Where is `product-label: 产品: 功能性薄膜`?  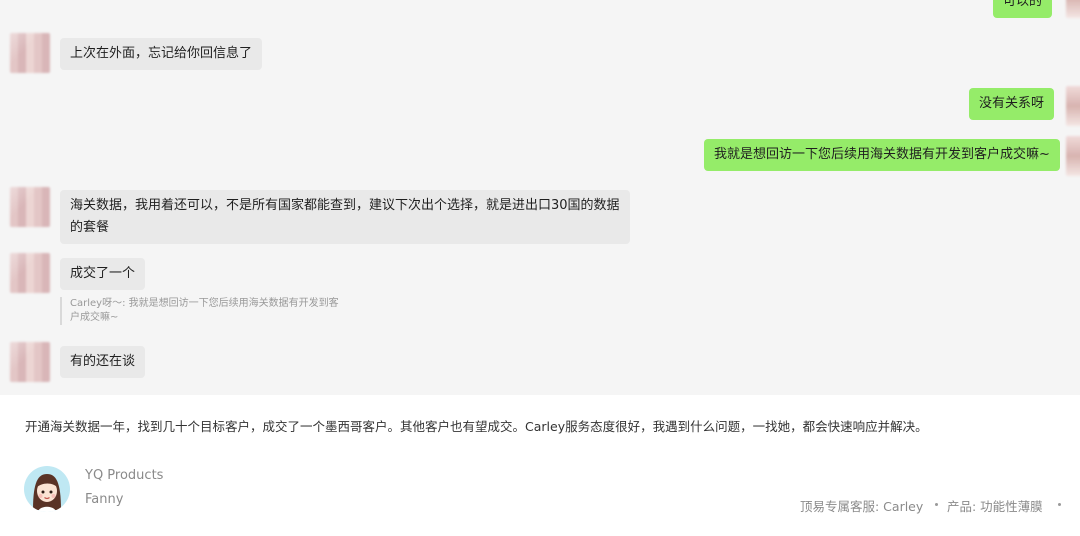 product-label: 产品: 功能性薄膜 is located at coordinates (995, 506).